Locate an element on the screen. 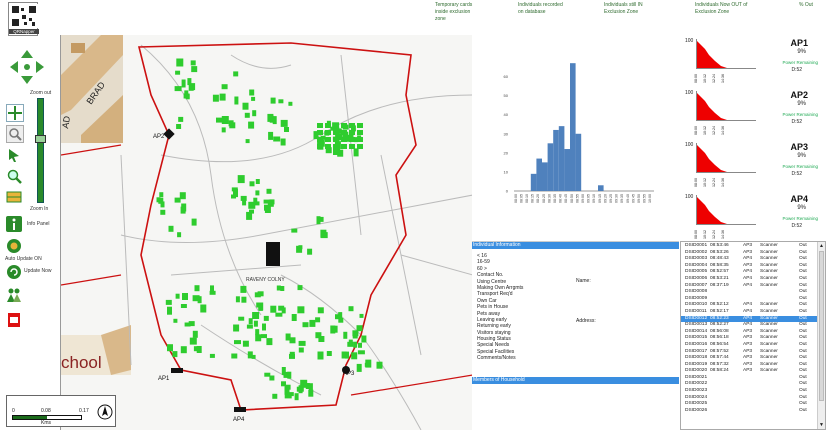  zoom-slider is located at coordinates (40, 150).